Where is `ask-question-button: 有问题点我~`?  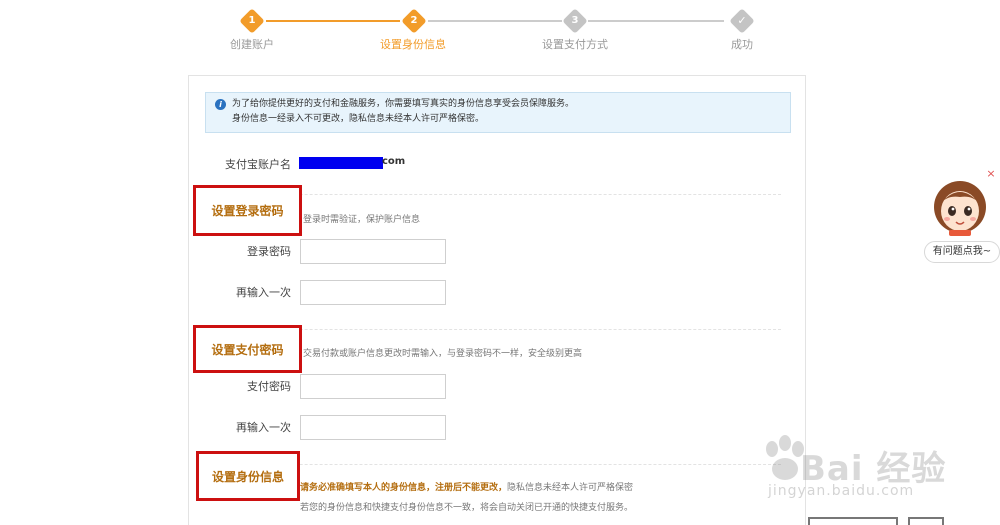 ask-question-button: 有问题点我~ is located at coordinates (962, 252).